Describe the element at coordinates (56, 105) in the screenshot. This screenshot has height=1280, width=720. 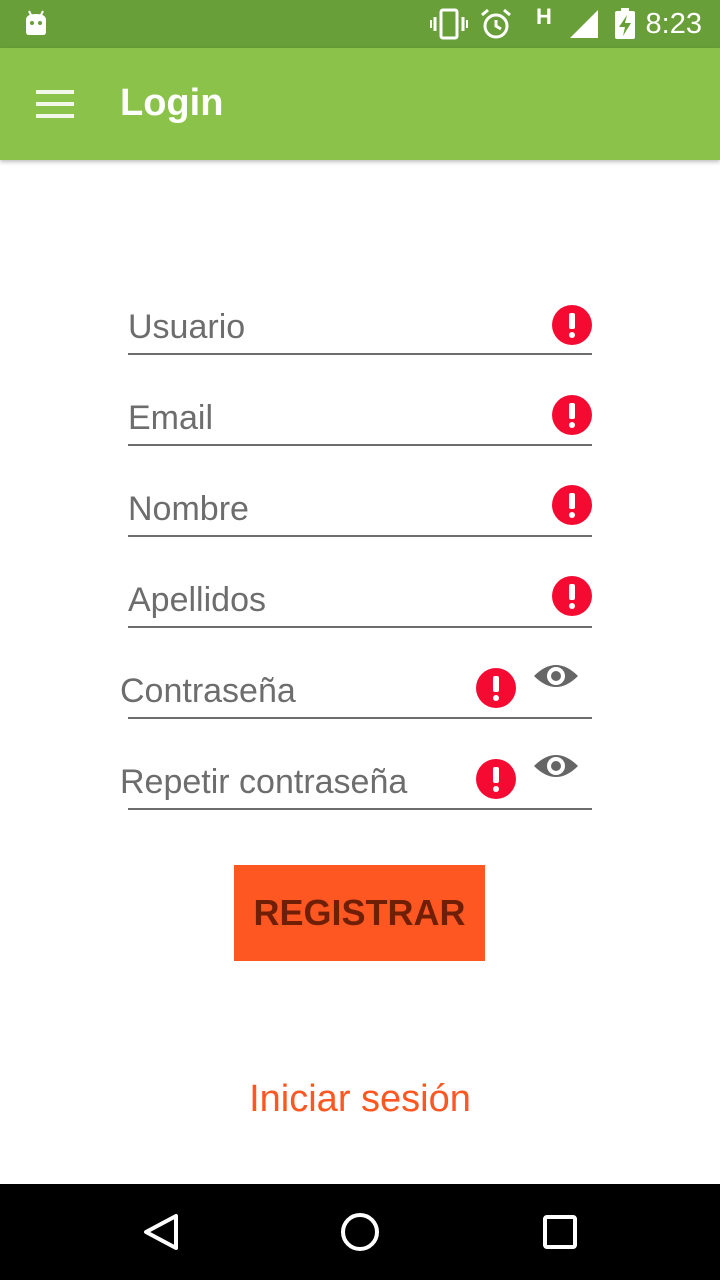
I see `hamburger-menu-icon` at that location.